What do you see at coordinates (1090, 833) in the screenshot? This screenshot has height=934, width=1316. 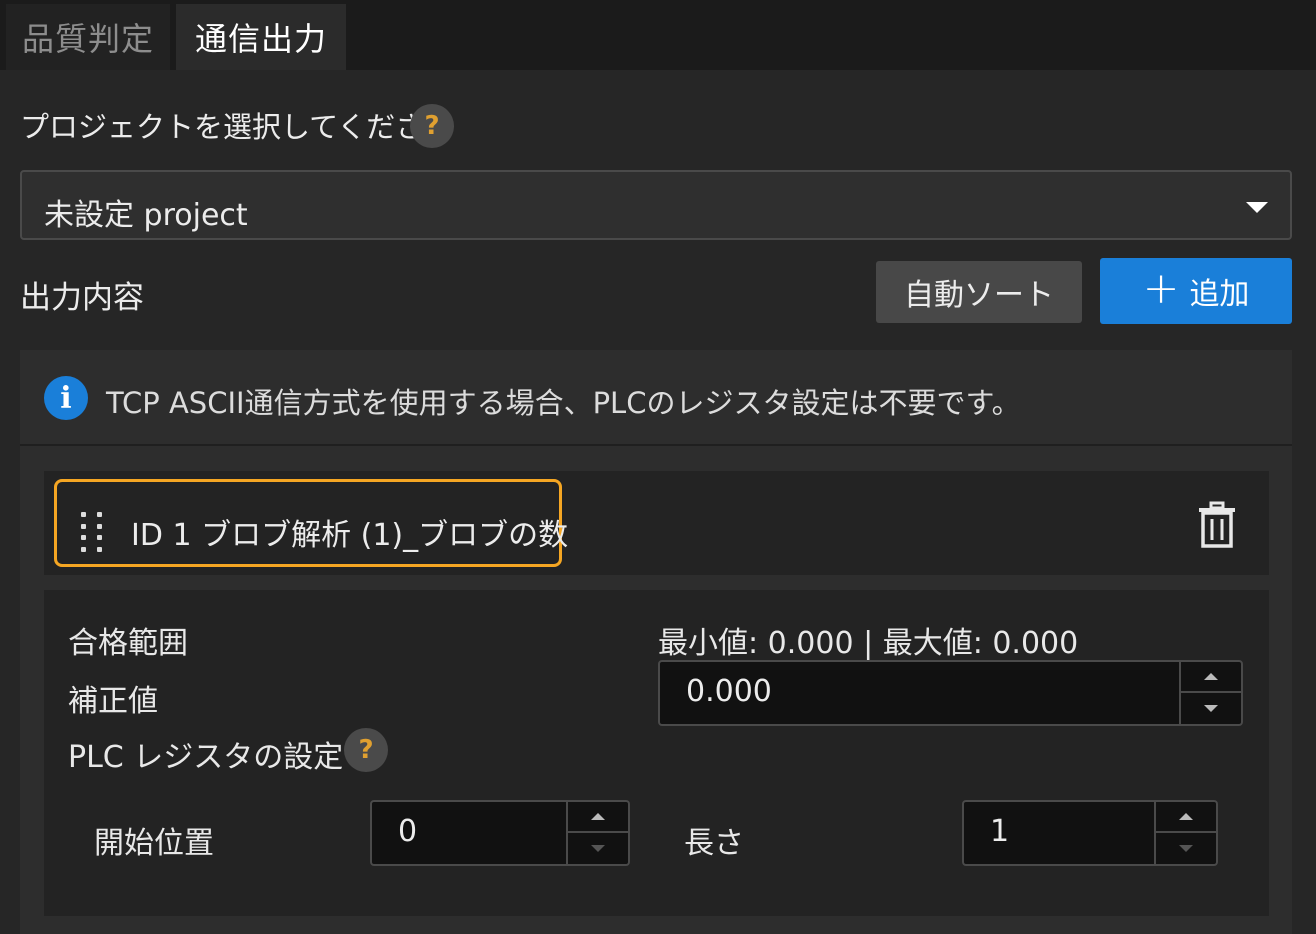 I see `length-spinbox: 1` at bounding box center [1090, 833].